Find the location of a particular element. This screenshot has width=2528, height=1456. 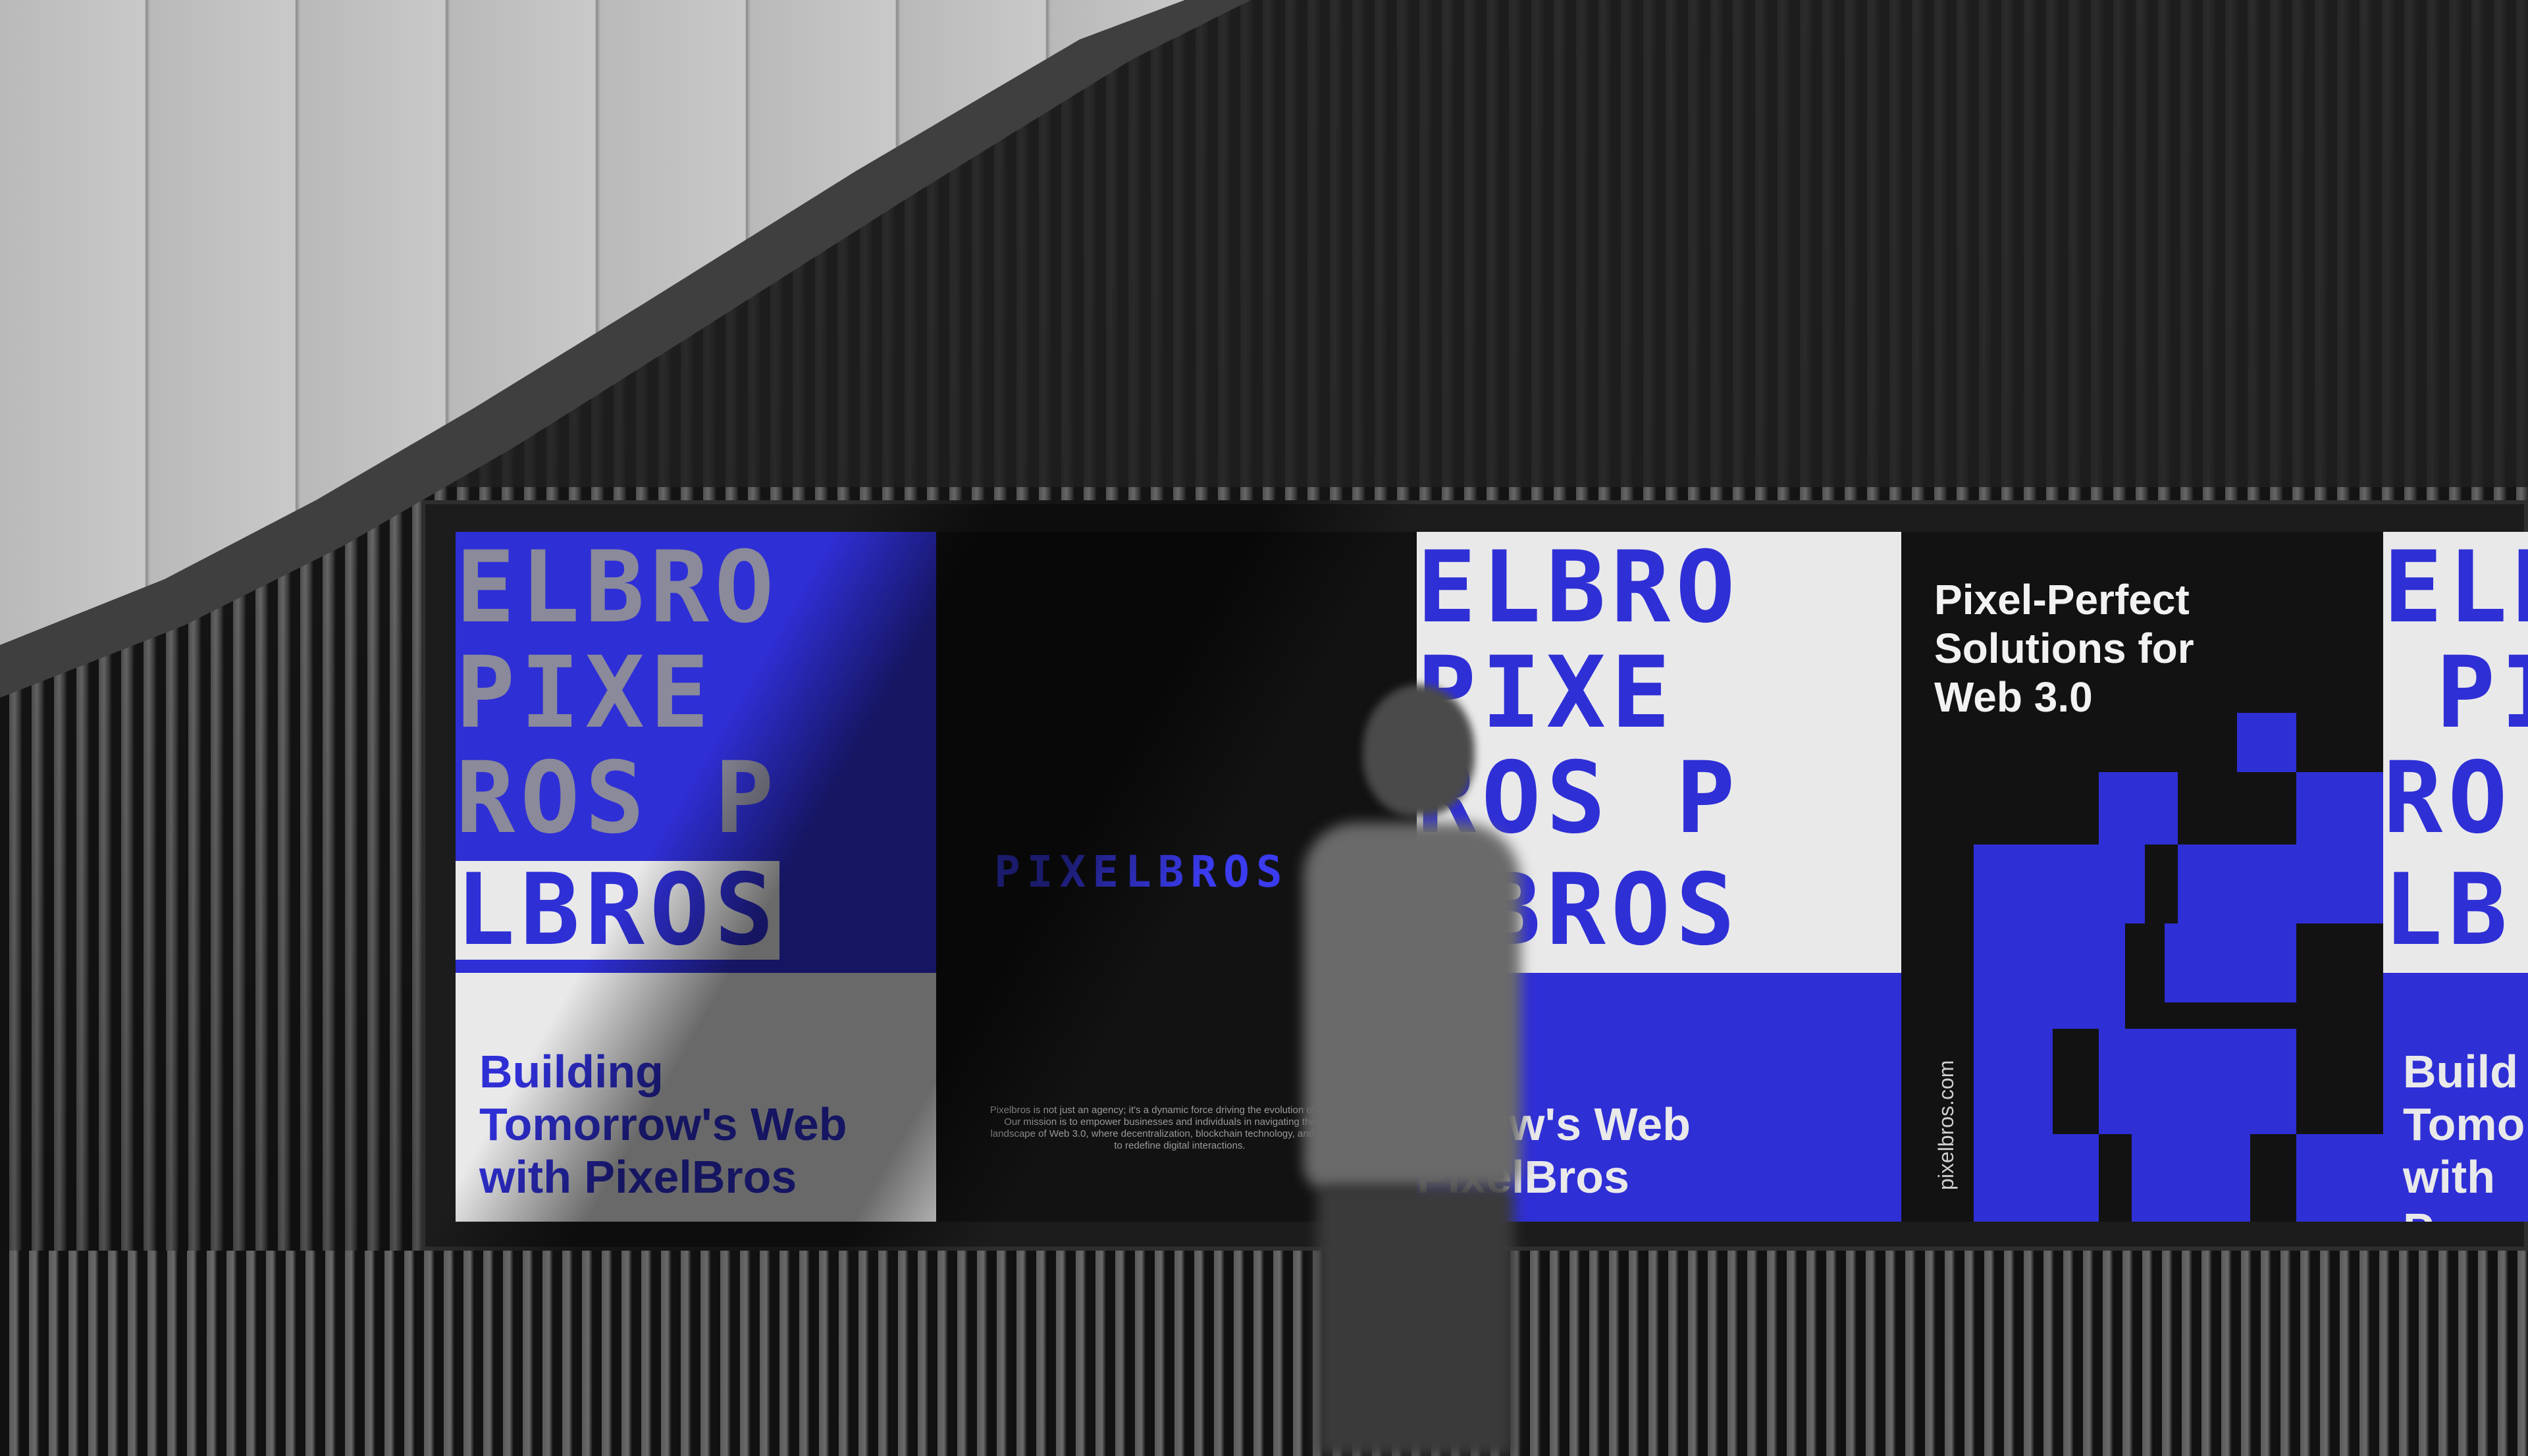

headline-line: Tomo is located at coordinates (2464, 1124).